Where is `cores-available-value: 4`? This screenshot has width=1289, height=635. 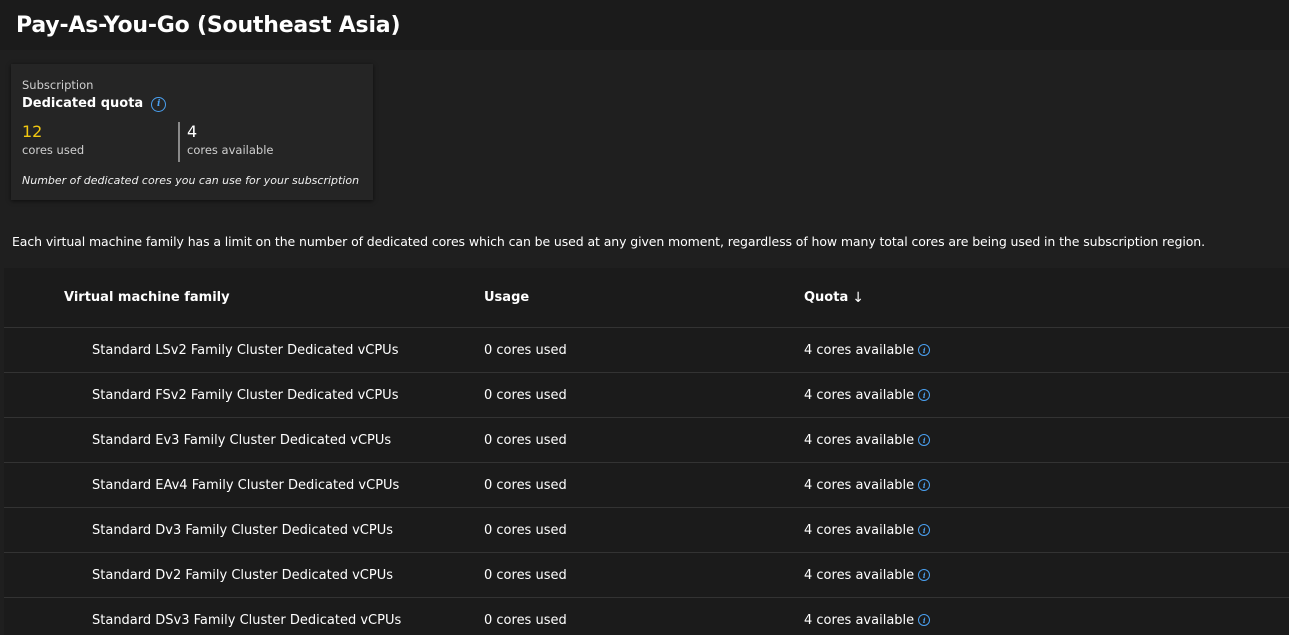 cores-available-value: 4 is located at coordinates (192, 131).